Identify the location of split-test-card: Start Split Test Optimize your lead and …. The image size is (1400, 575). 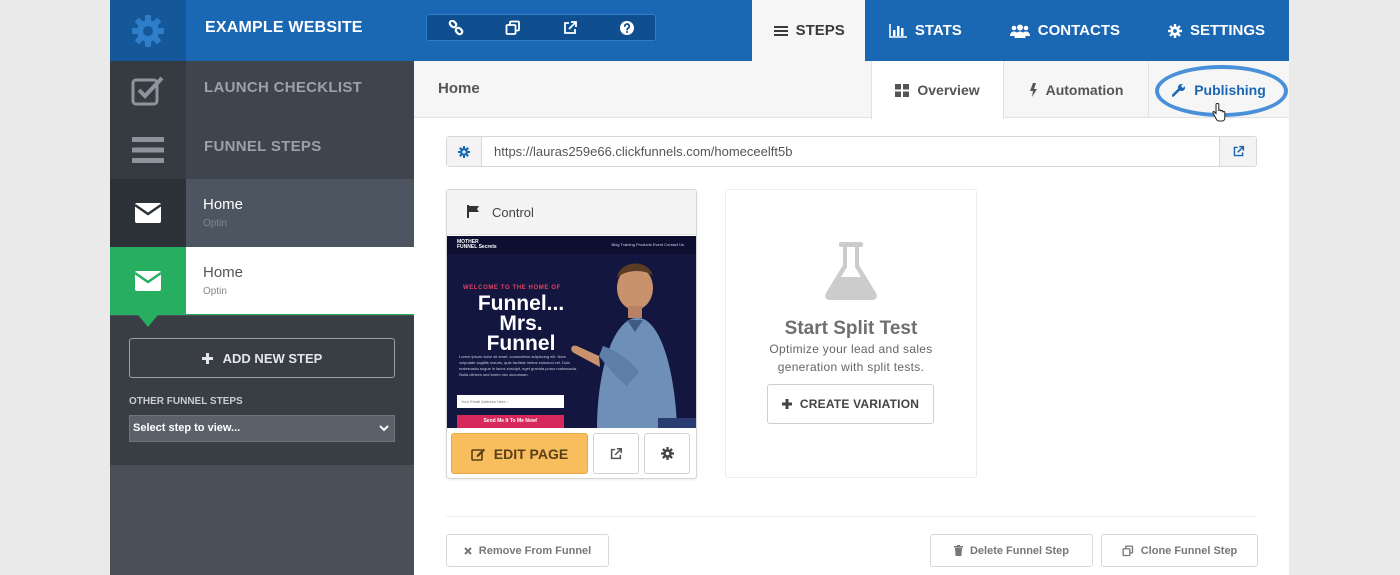
(851, 333).